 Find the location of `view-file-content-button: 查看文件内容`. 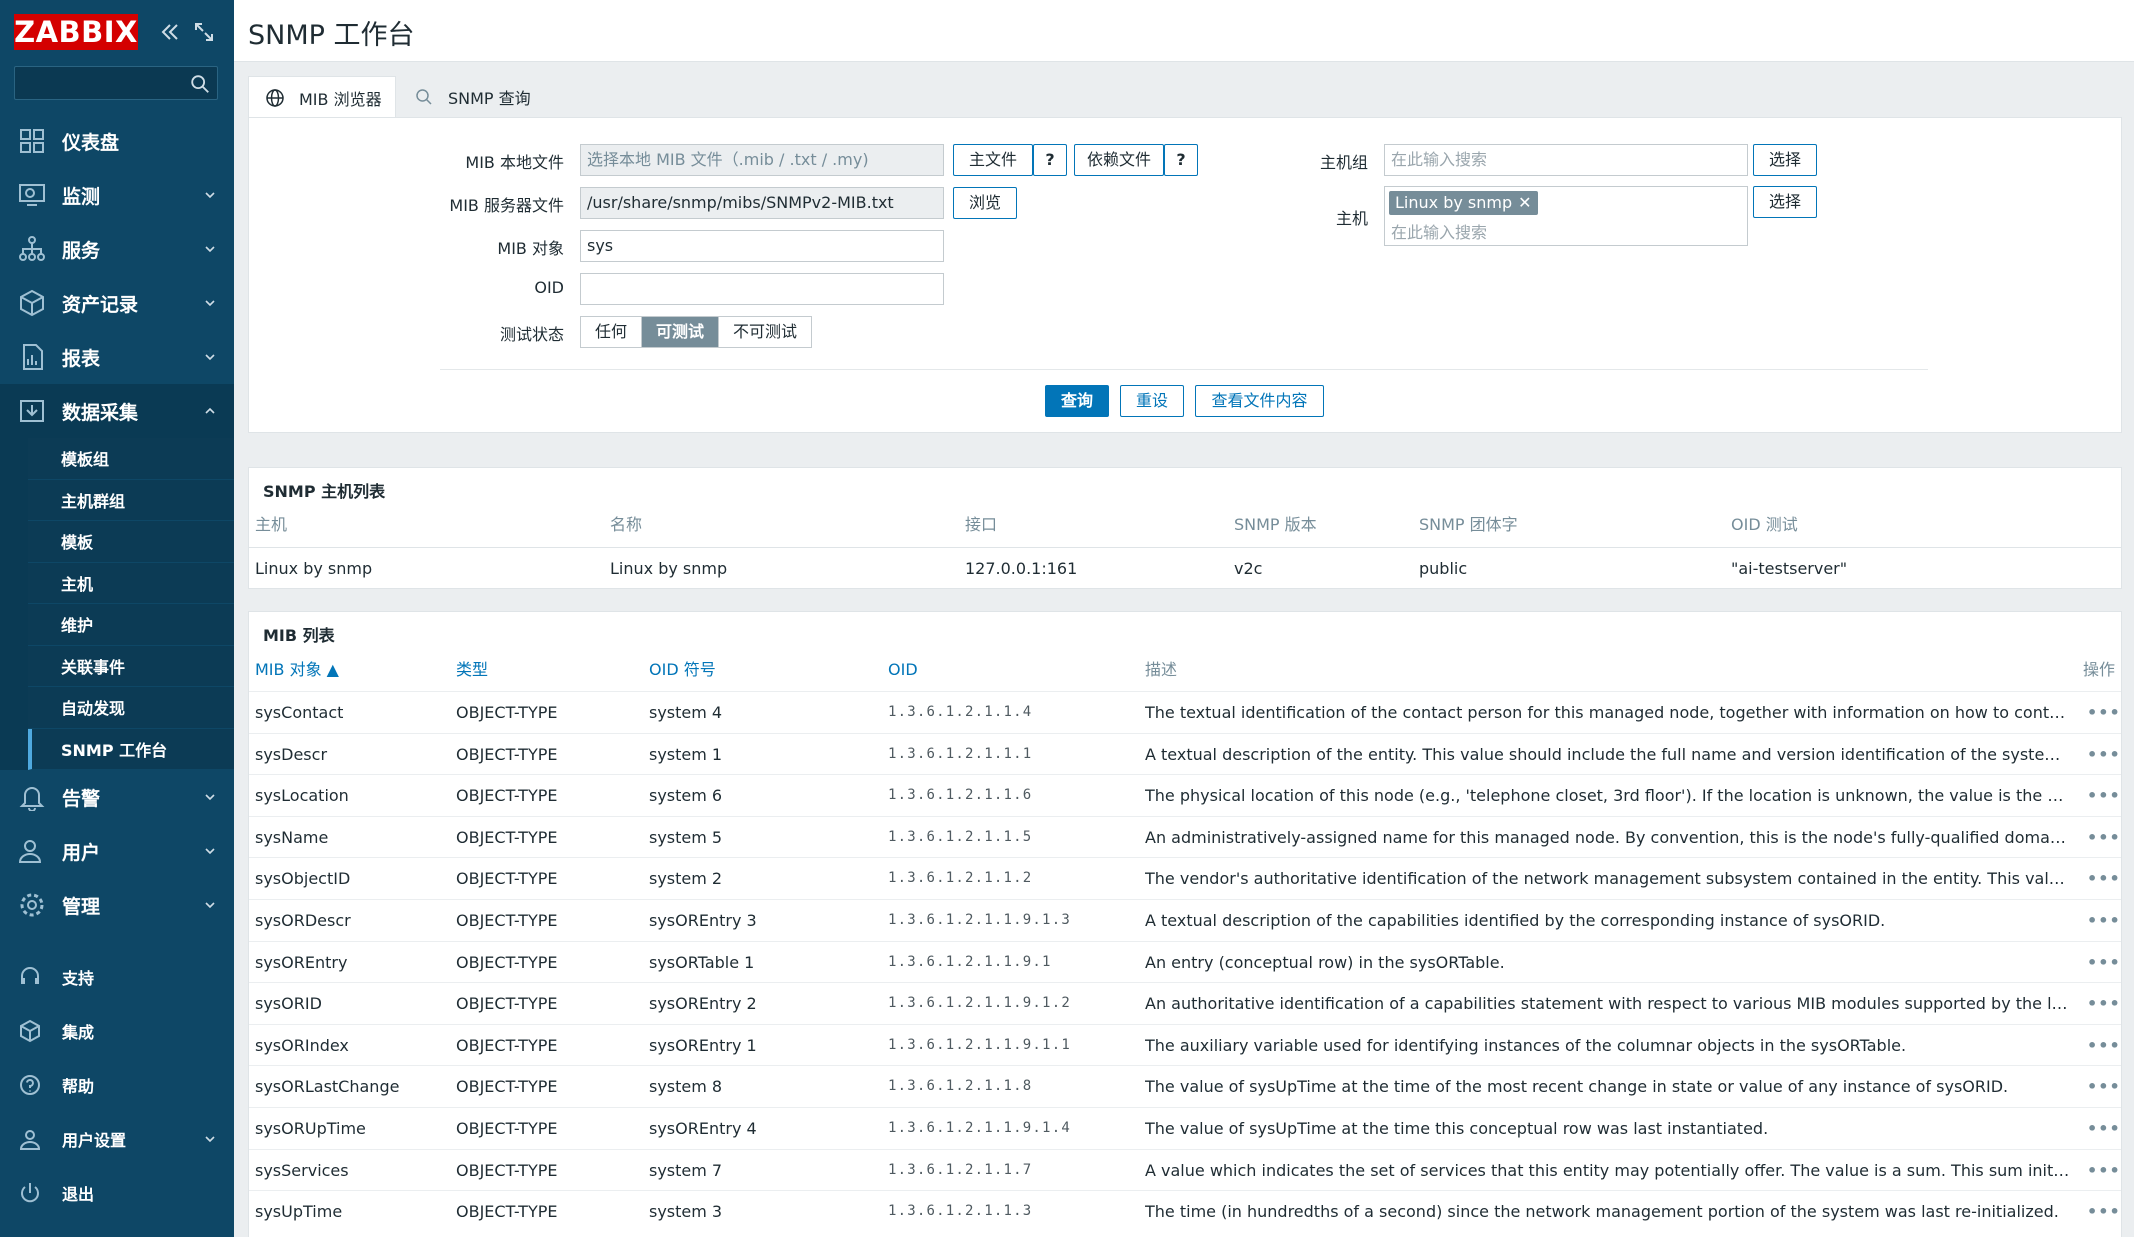

view-file-content-button: 查看文件内容 is located at coordinates (1259, 401).